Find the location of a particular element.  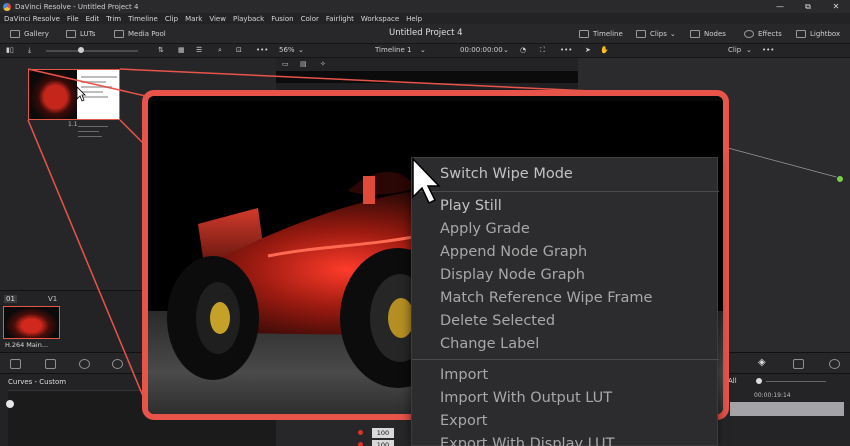

timeline-button: Timeline is located at coordinates (601, 34).